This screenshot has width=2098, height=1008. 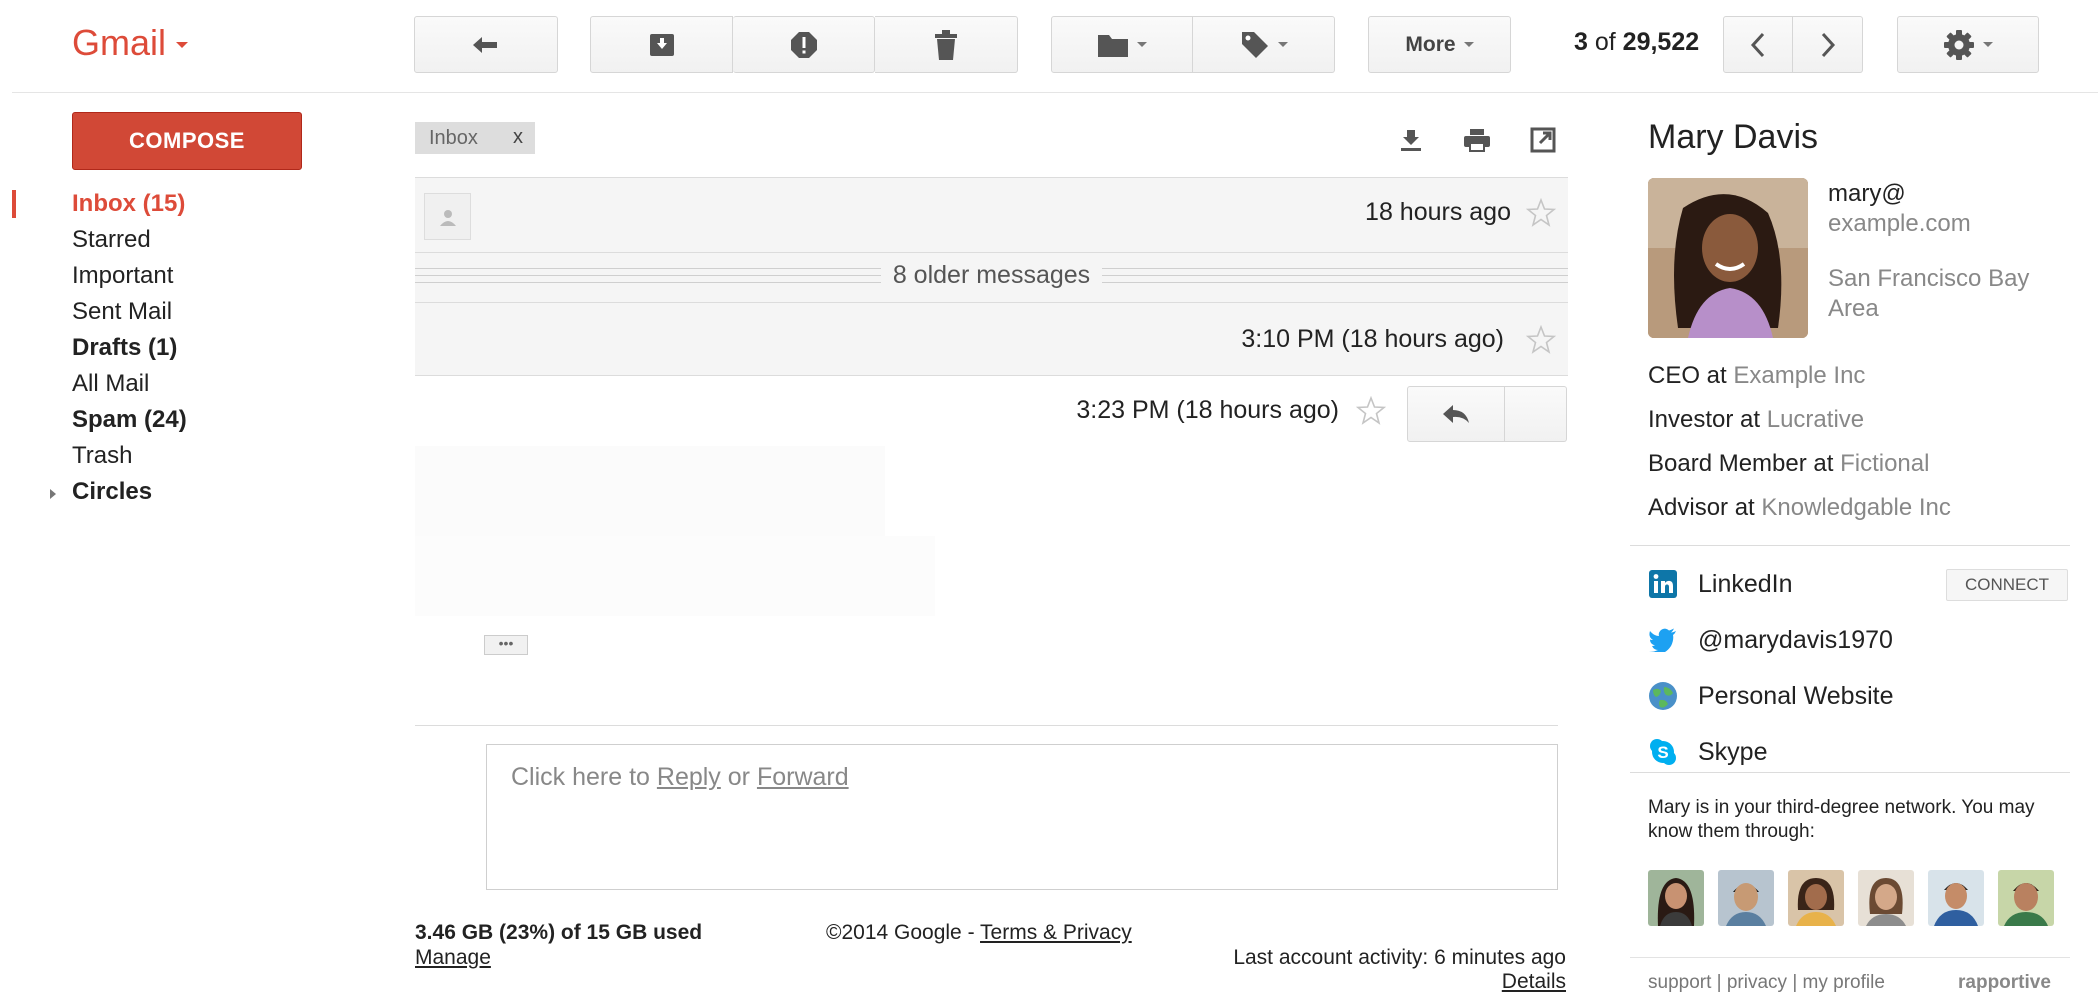 I want to click on position-org: Knowledgable Inc, so click(x=1855, y=507).